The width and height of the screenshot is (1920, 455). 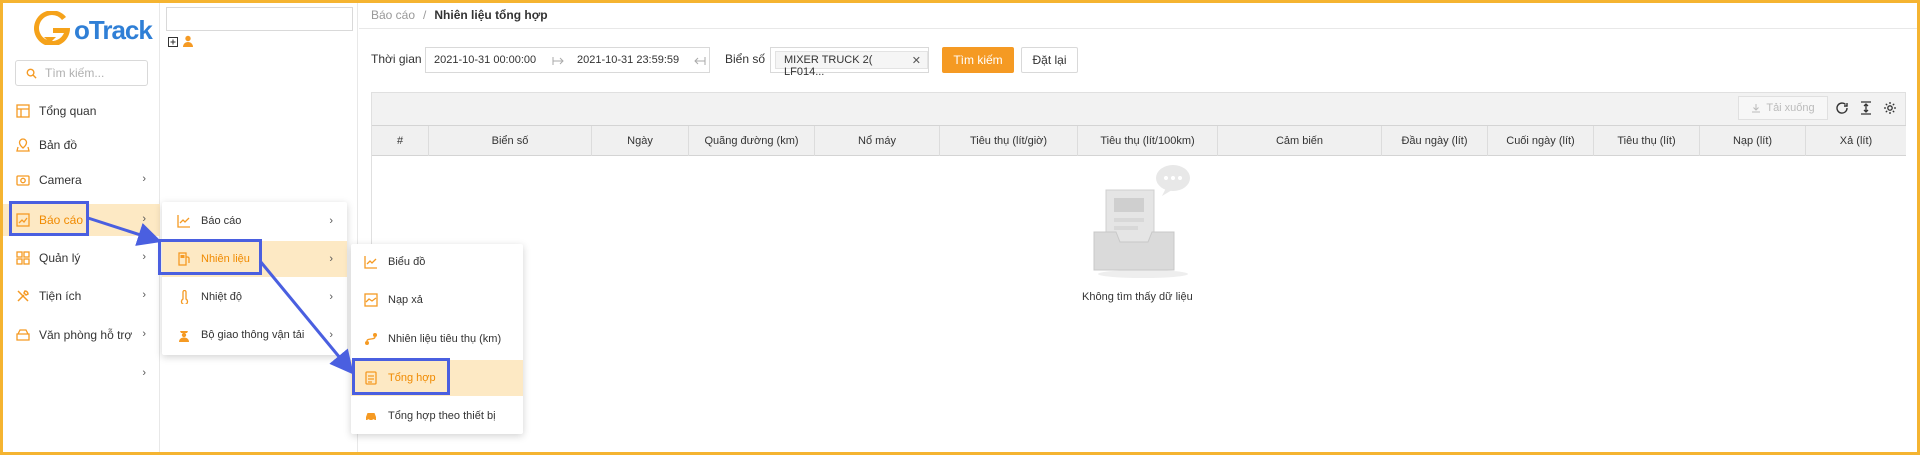 I want to click on column-header: Nạp (lít), so click(x=1753, y=141).